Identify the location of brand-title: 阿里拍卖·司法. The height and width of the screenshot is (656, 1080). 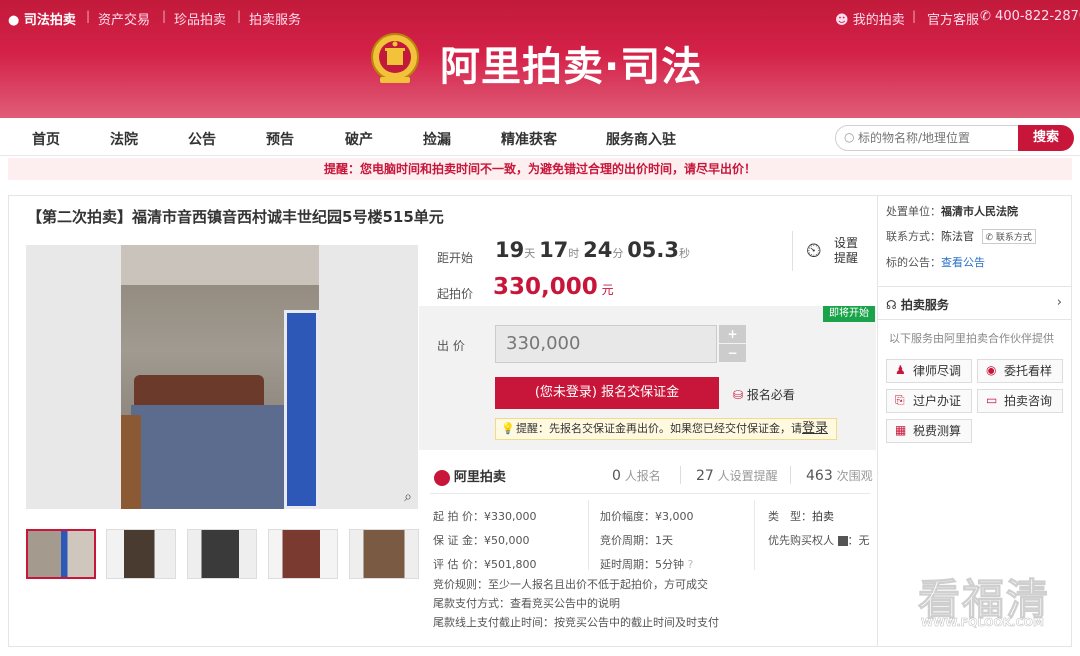
(571, 67).